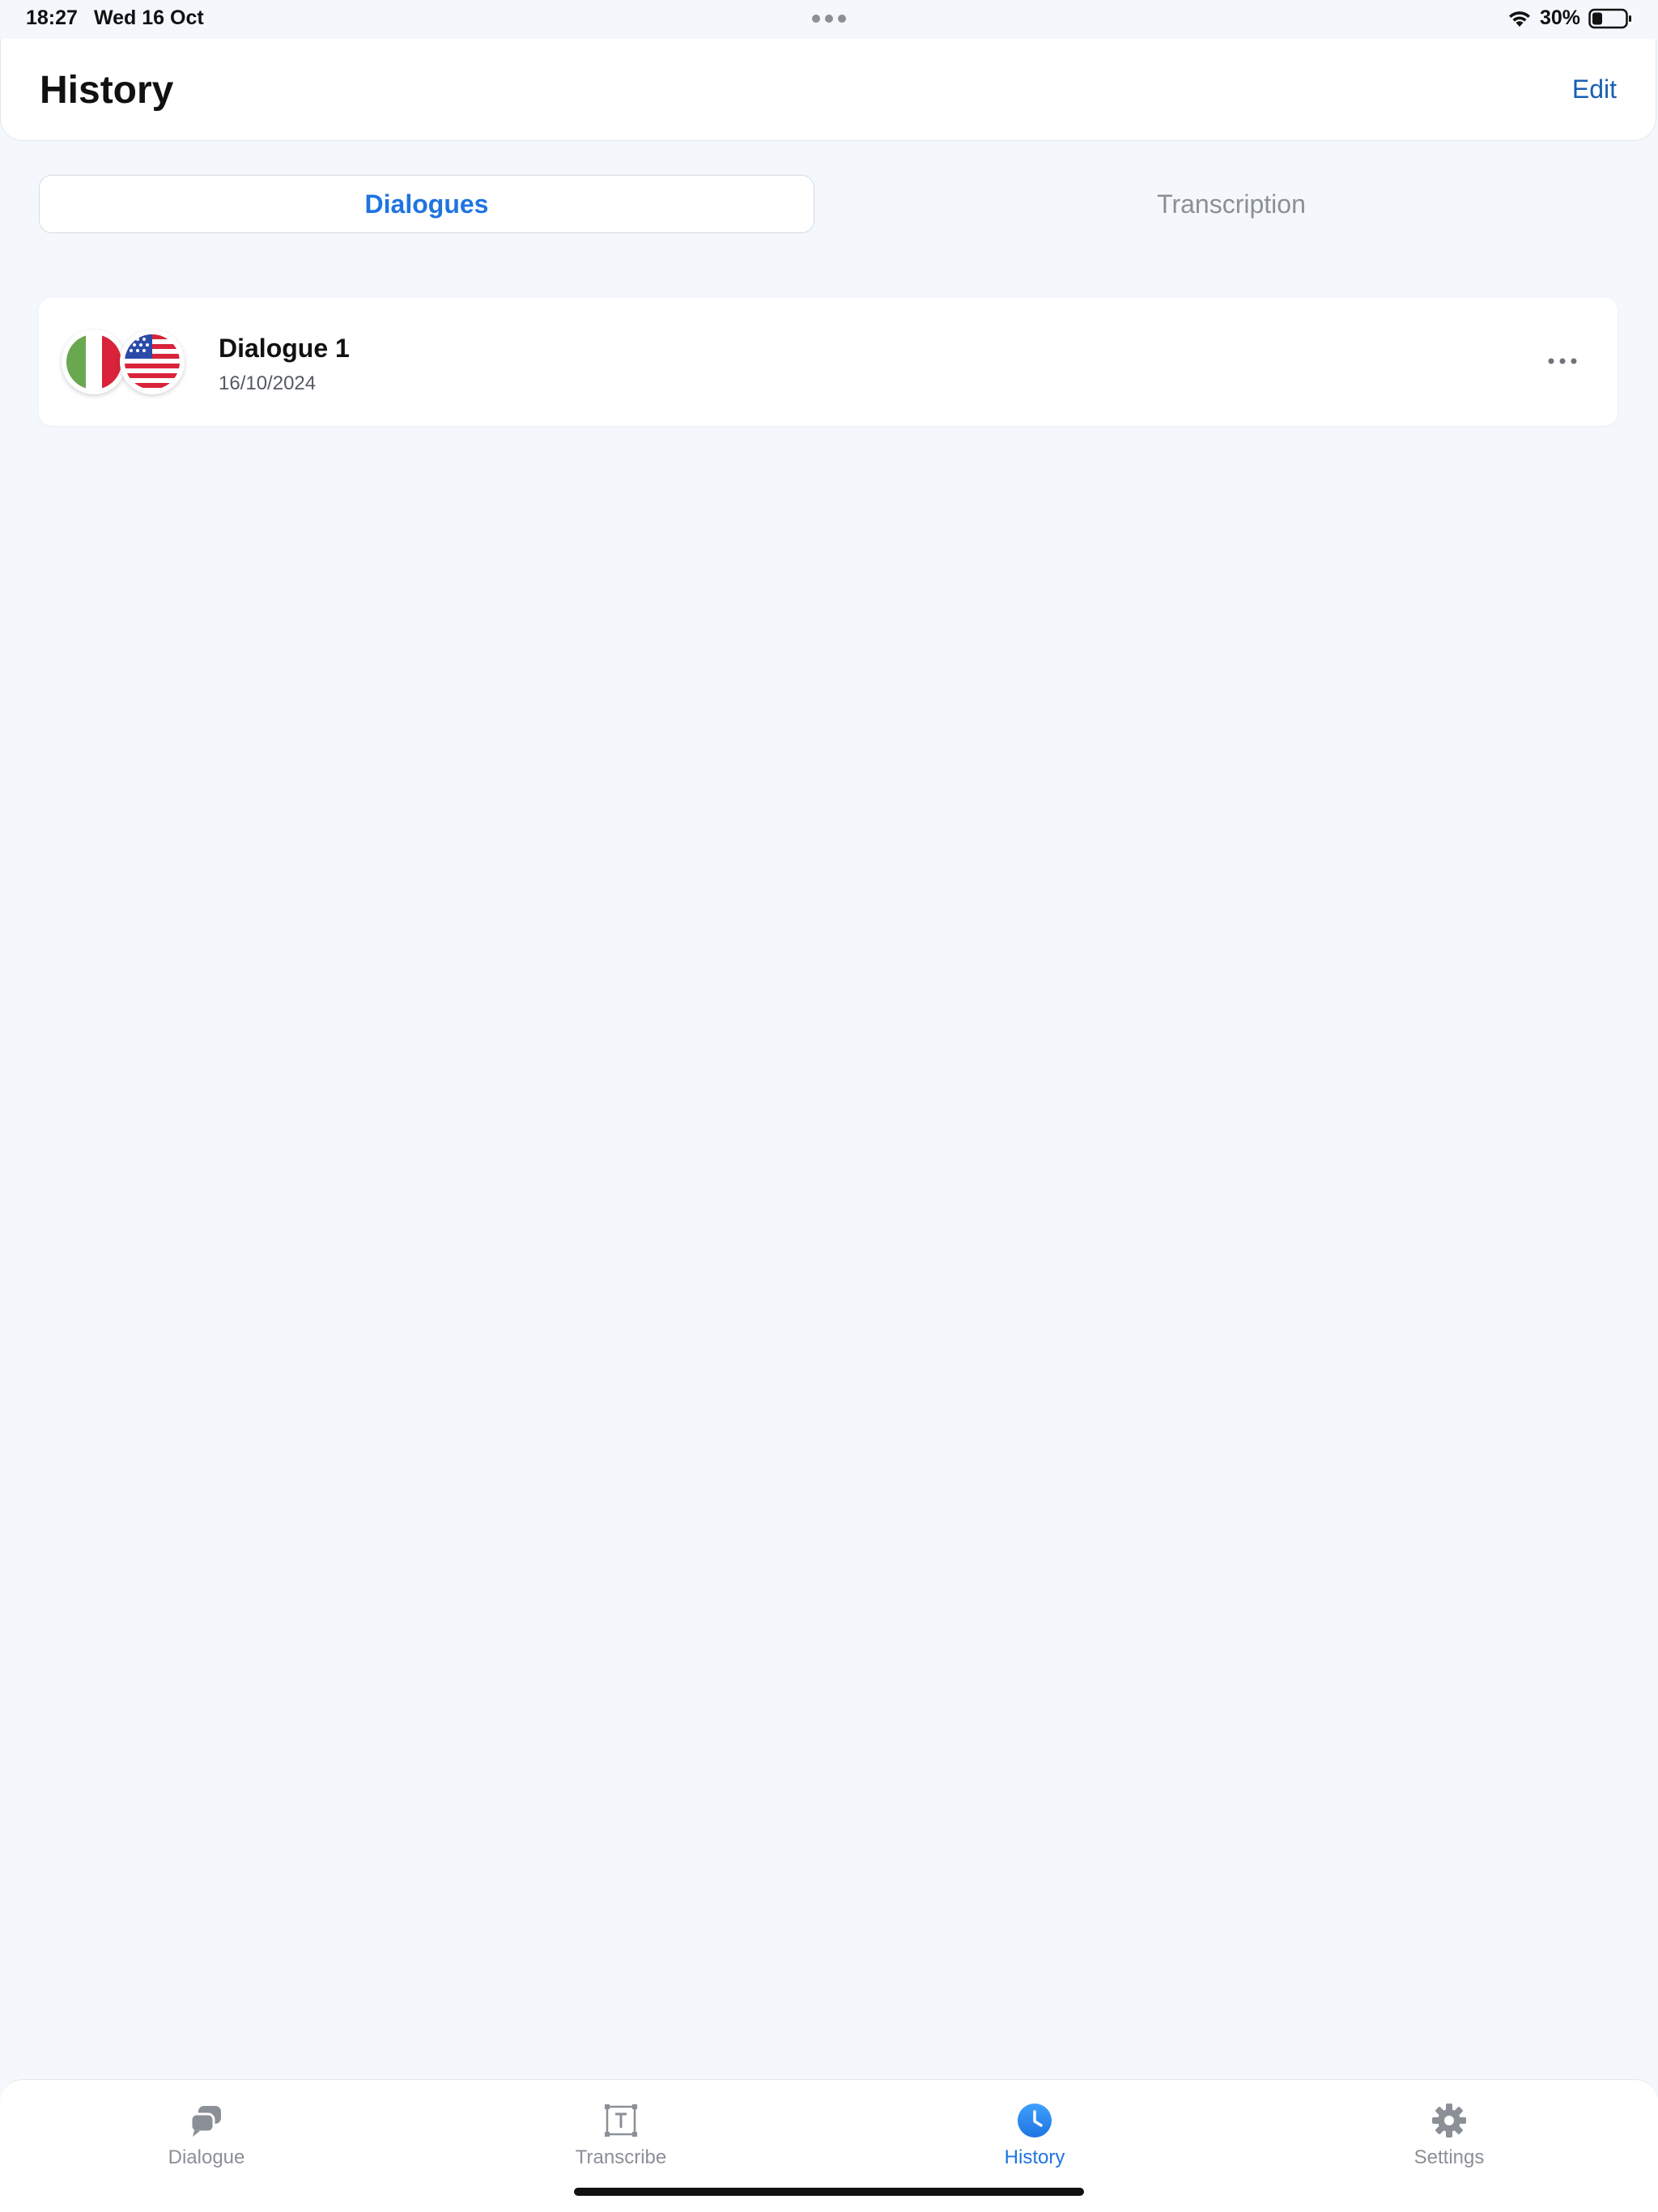 The height and width of the screenshot is (2212, 1658). I want to click on clock-icon, so click(1035, 2121).